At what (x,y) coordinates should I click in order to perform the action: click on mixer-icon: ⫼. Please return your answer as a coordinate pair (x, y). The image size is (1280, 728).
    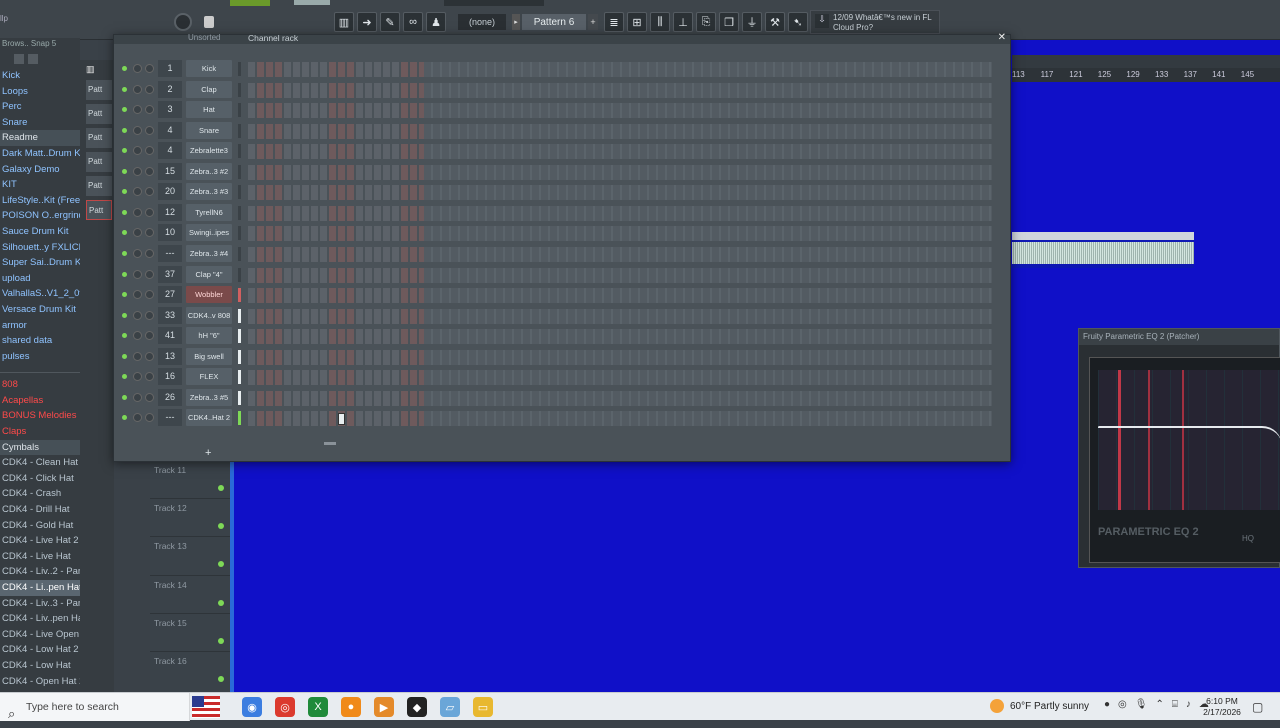
    Looking at the image, I should click on (660, 22).